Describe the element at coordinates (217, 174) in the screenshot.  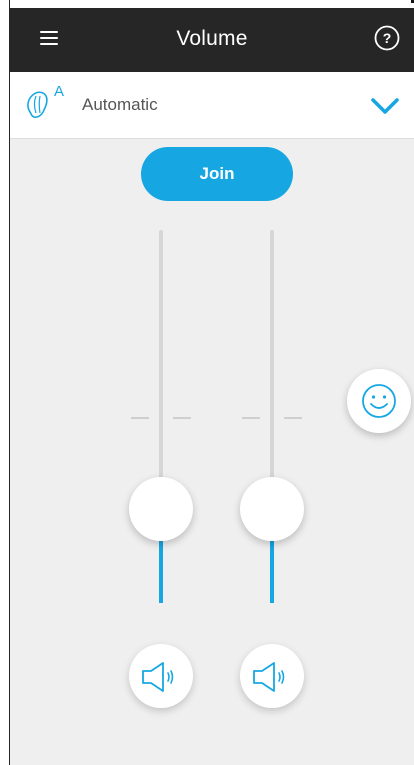
I see `join-button: Join` at that location.